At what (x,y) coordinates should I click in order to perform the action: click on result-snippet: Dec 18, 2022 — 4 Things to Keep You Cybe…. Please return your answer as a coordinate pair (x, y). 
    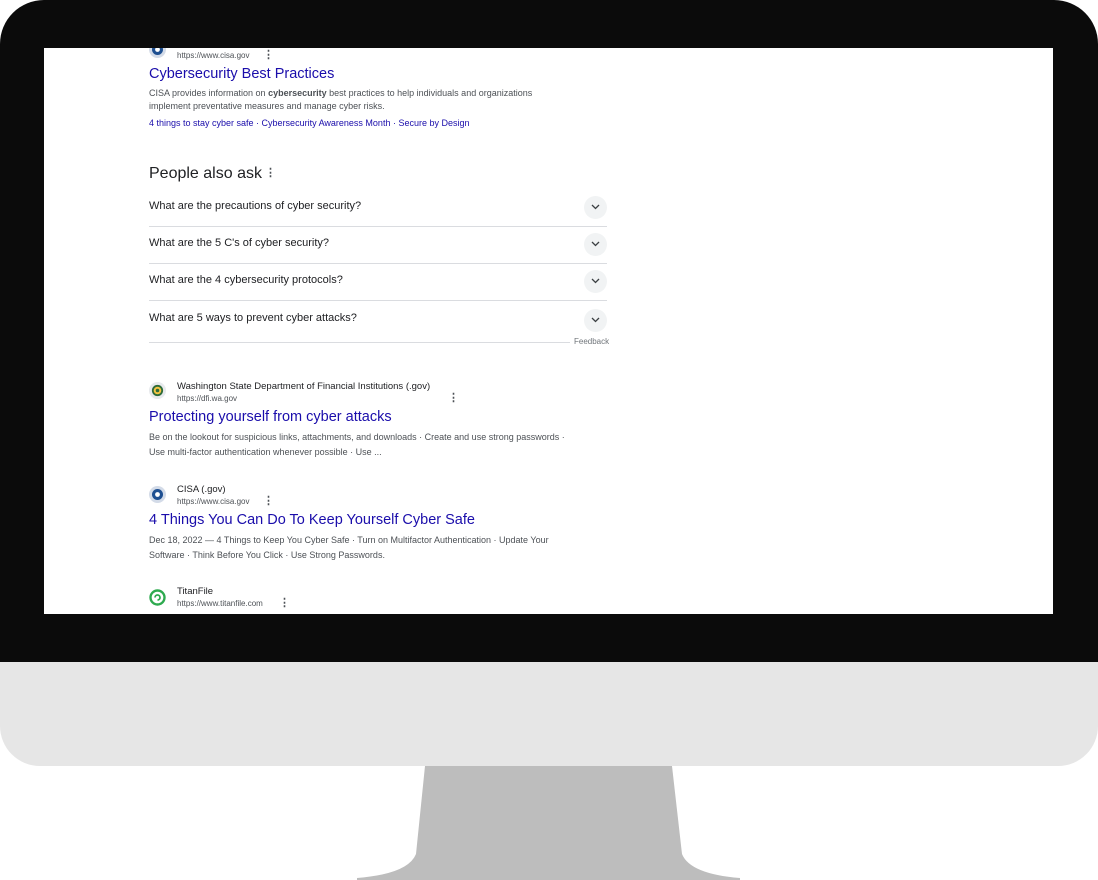
    Looking at the image, I should click on (349, 540).